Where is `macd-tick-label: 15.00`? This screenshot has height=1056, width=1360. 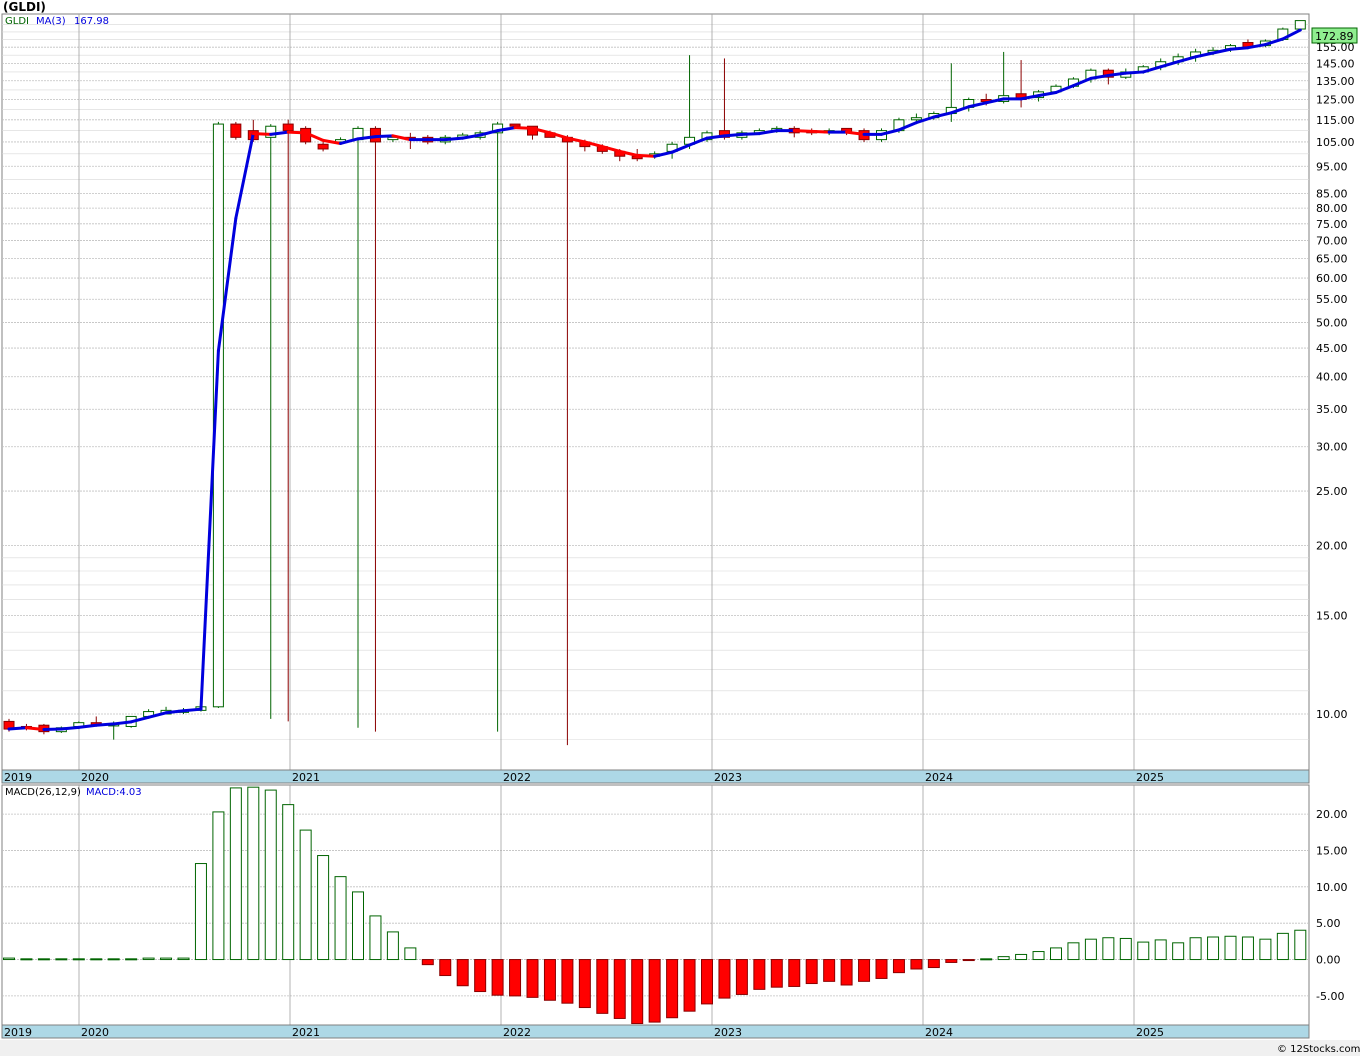 macd-tick-label: 15.00 is located at coordinates (1332, 850).